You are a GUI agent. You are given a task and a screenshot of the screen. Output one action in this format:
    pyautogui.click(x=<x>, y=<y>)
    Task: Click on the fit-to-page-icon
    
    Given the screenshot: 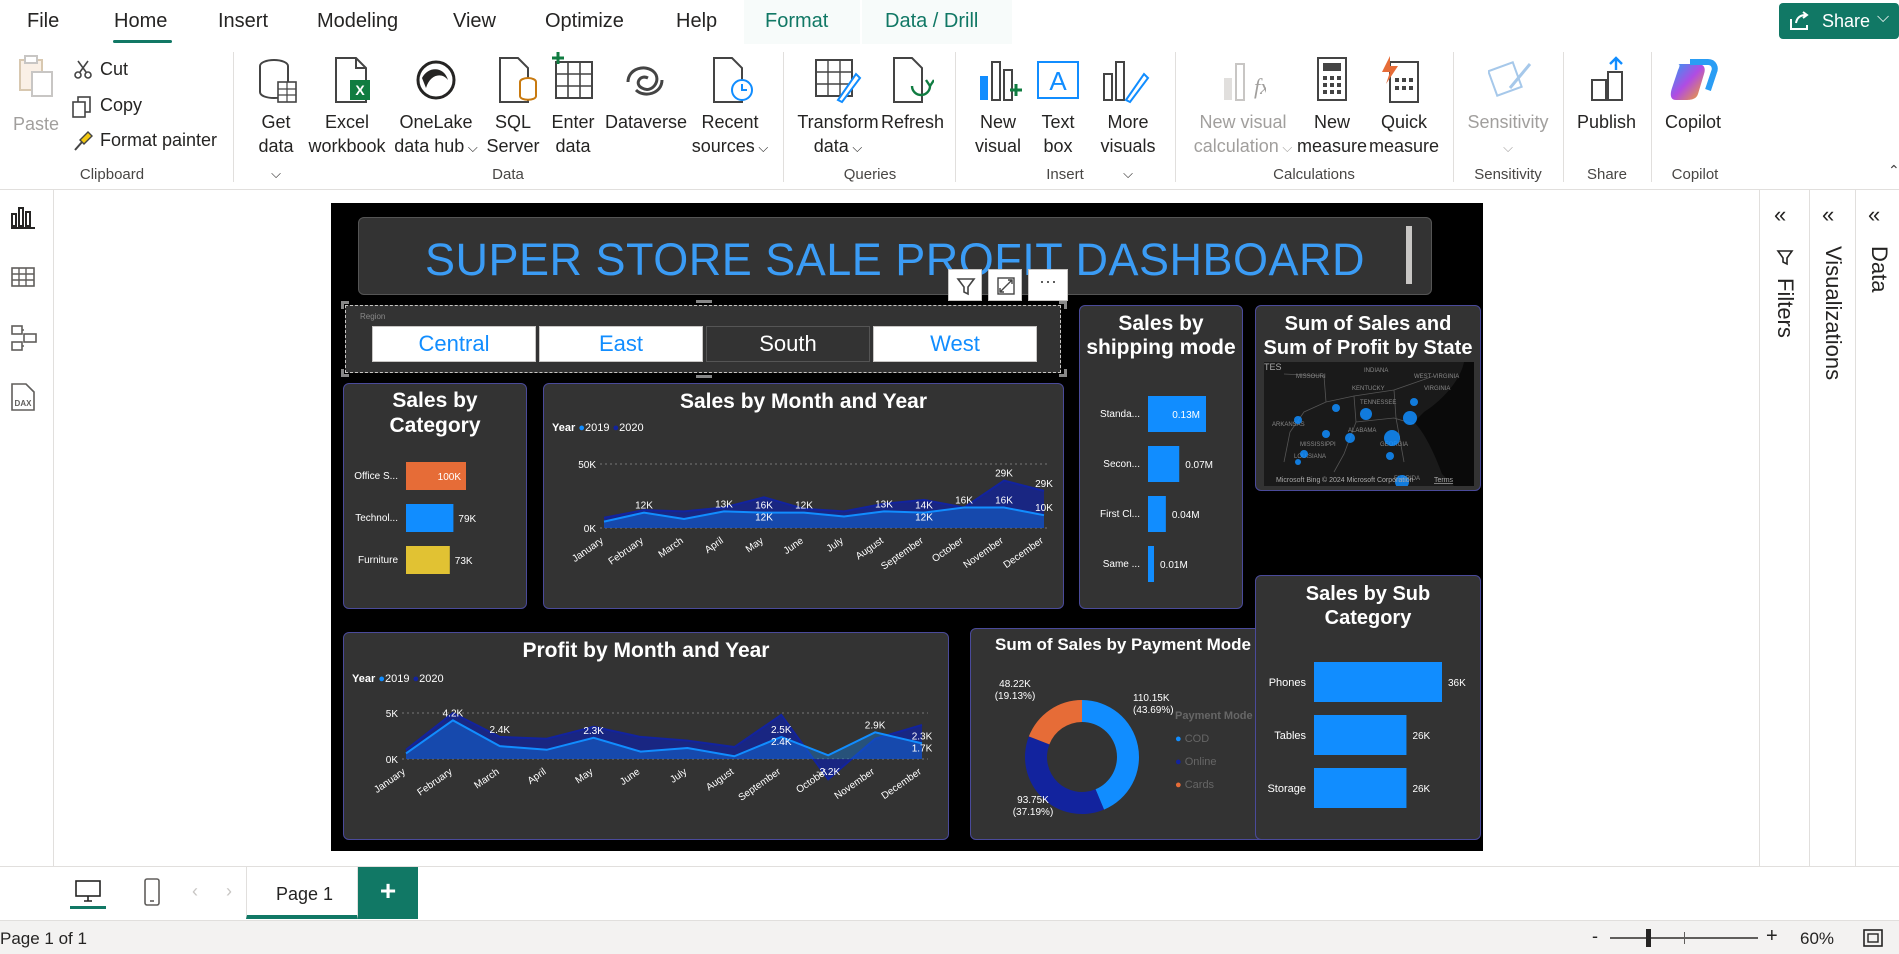 What is the action you would take?
    pyautogui.click(x=1873, y=938)
    